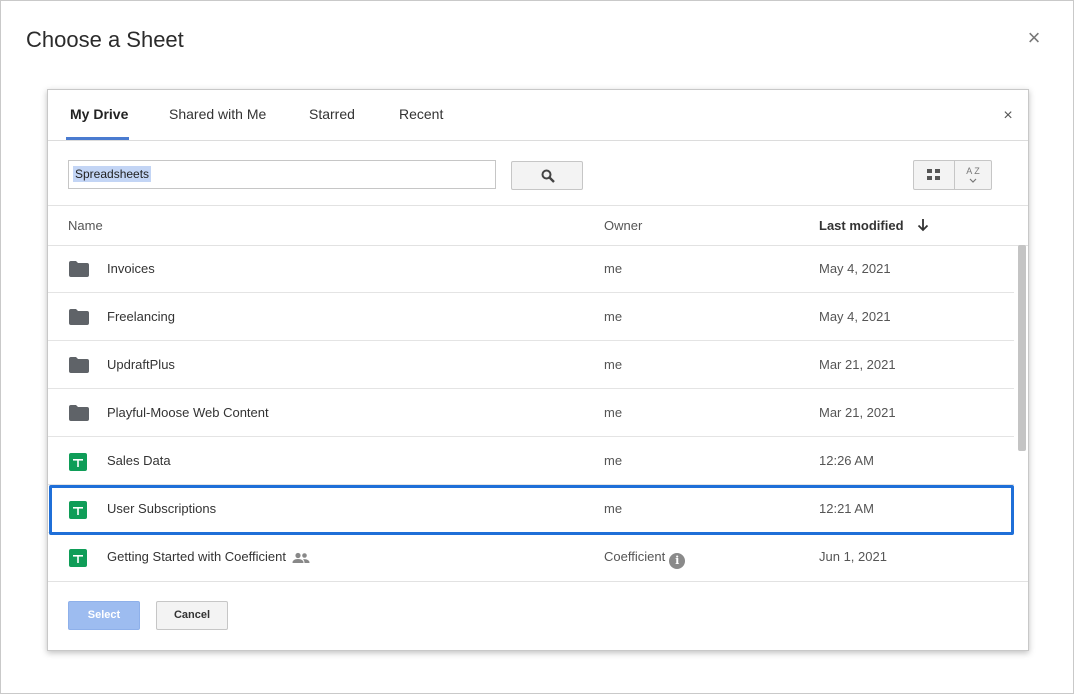  I want to click on row-name: Getting Started with Coefficient, so click(208, 556).